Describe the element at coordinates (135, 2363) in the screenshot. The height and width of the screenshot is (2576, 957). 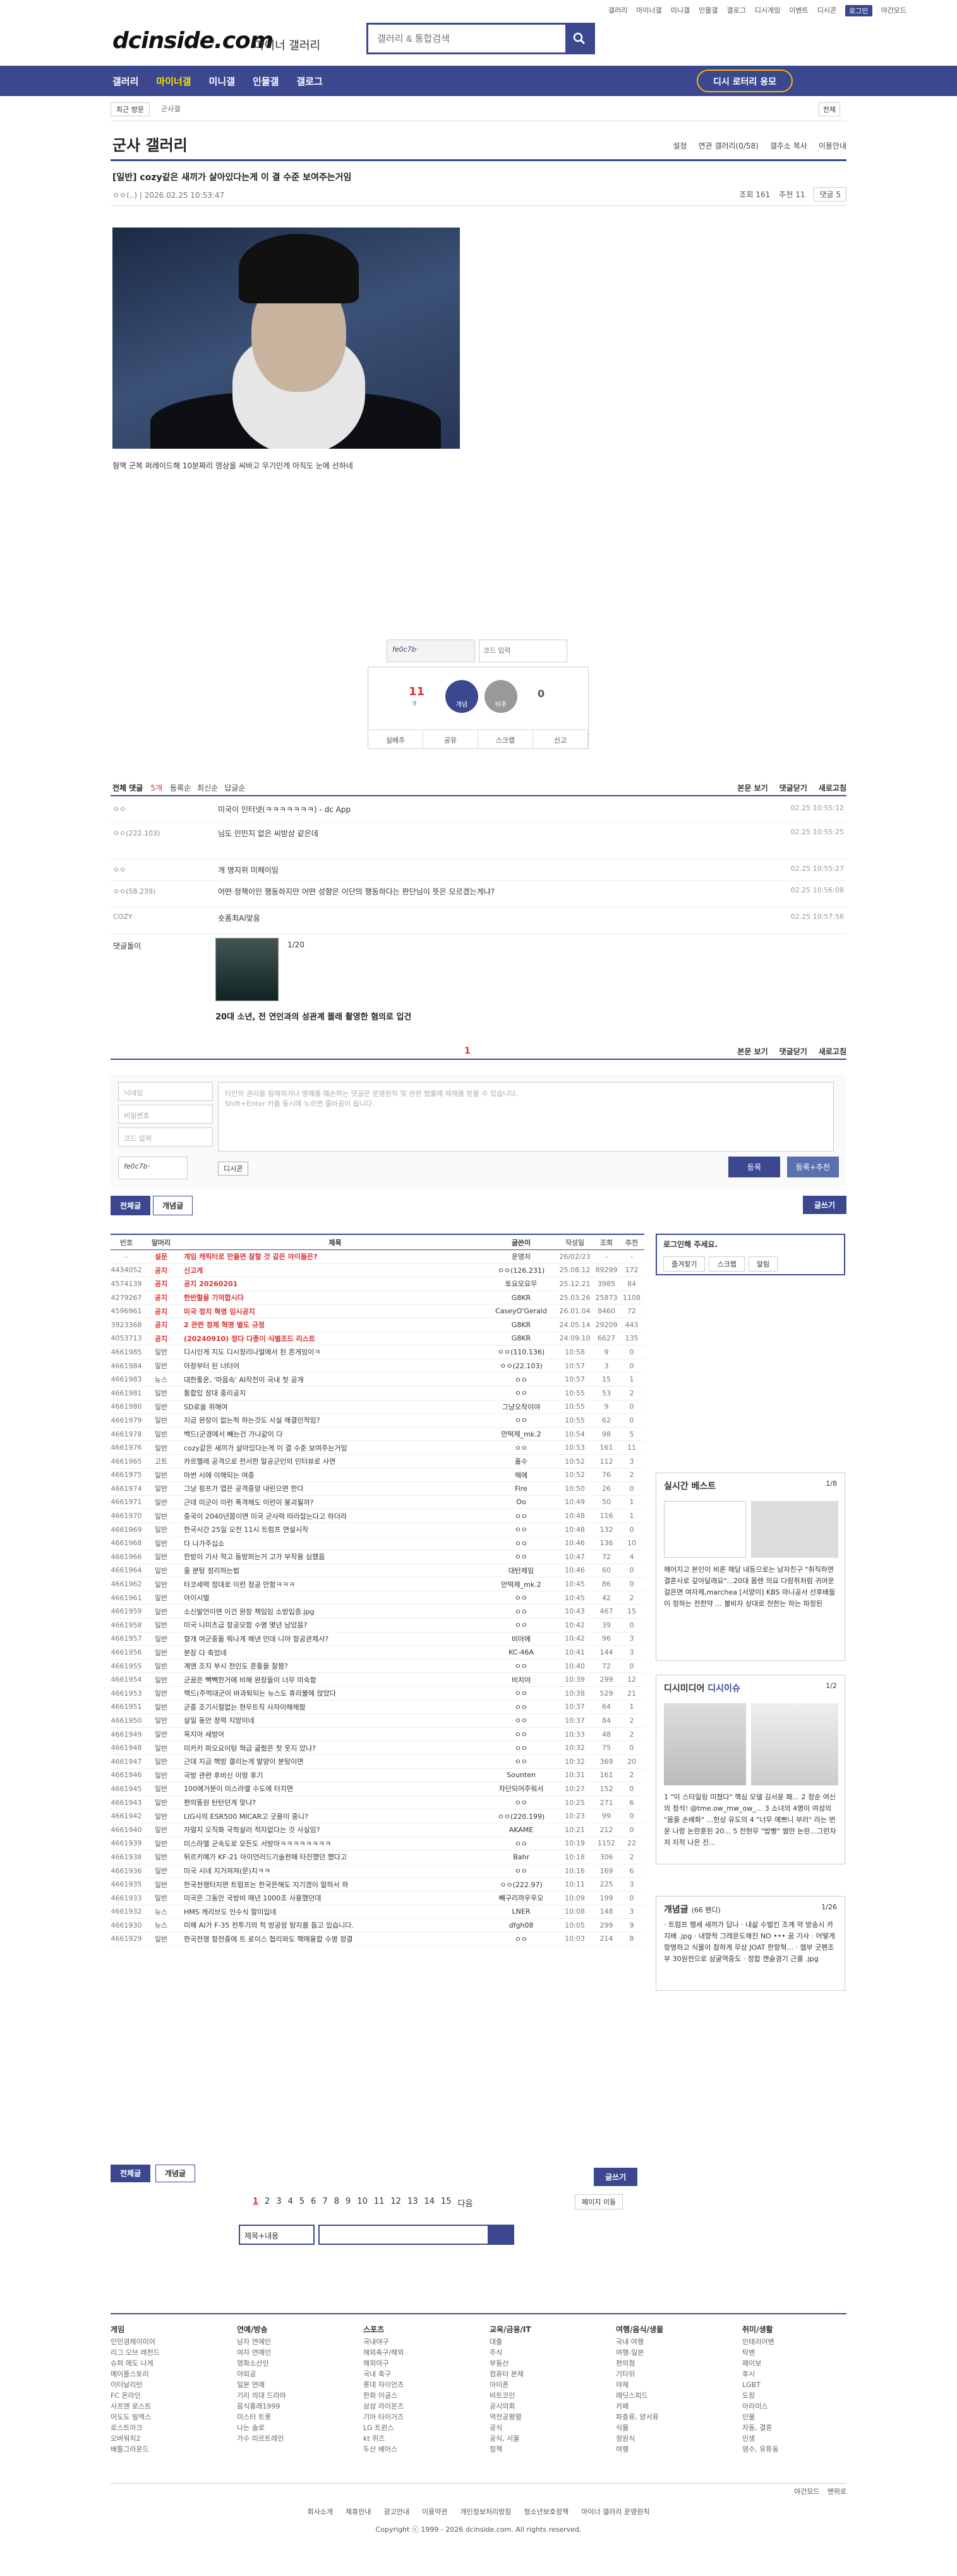
I see `footer-link: 슈퍼 애도 나게` at that location.